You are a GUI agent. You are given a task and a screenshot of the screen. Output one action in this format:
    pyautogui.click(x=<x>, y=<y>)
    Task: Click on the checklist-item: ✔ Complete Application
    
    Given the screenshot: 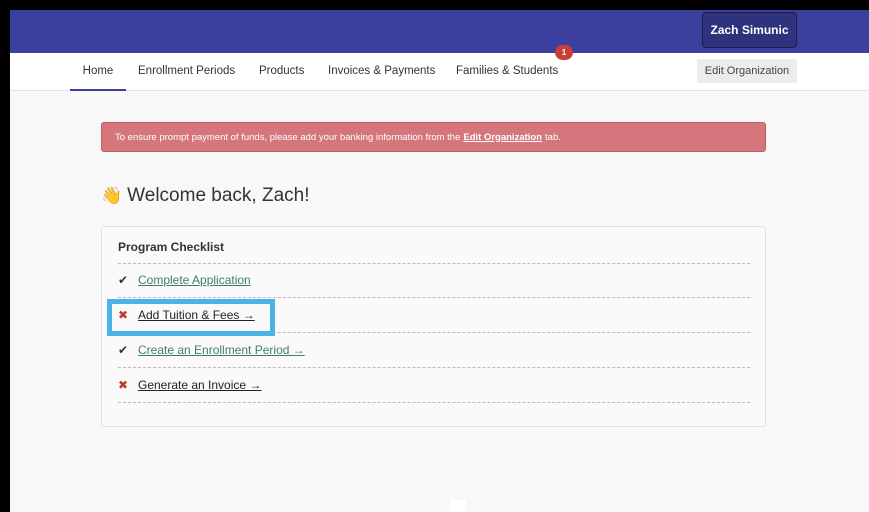 What is the action you would take?
    pyautogui.click(x=184, y=280)
    